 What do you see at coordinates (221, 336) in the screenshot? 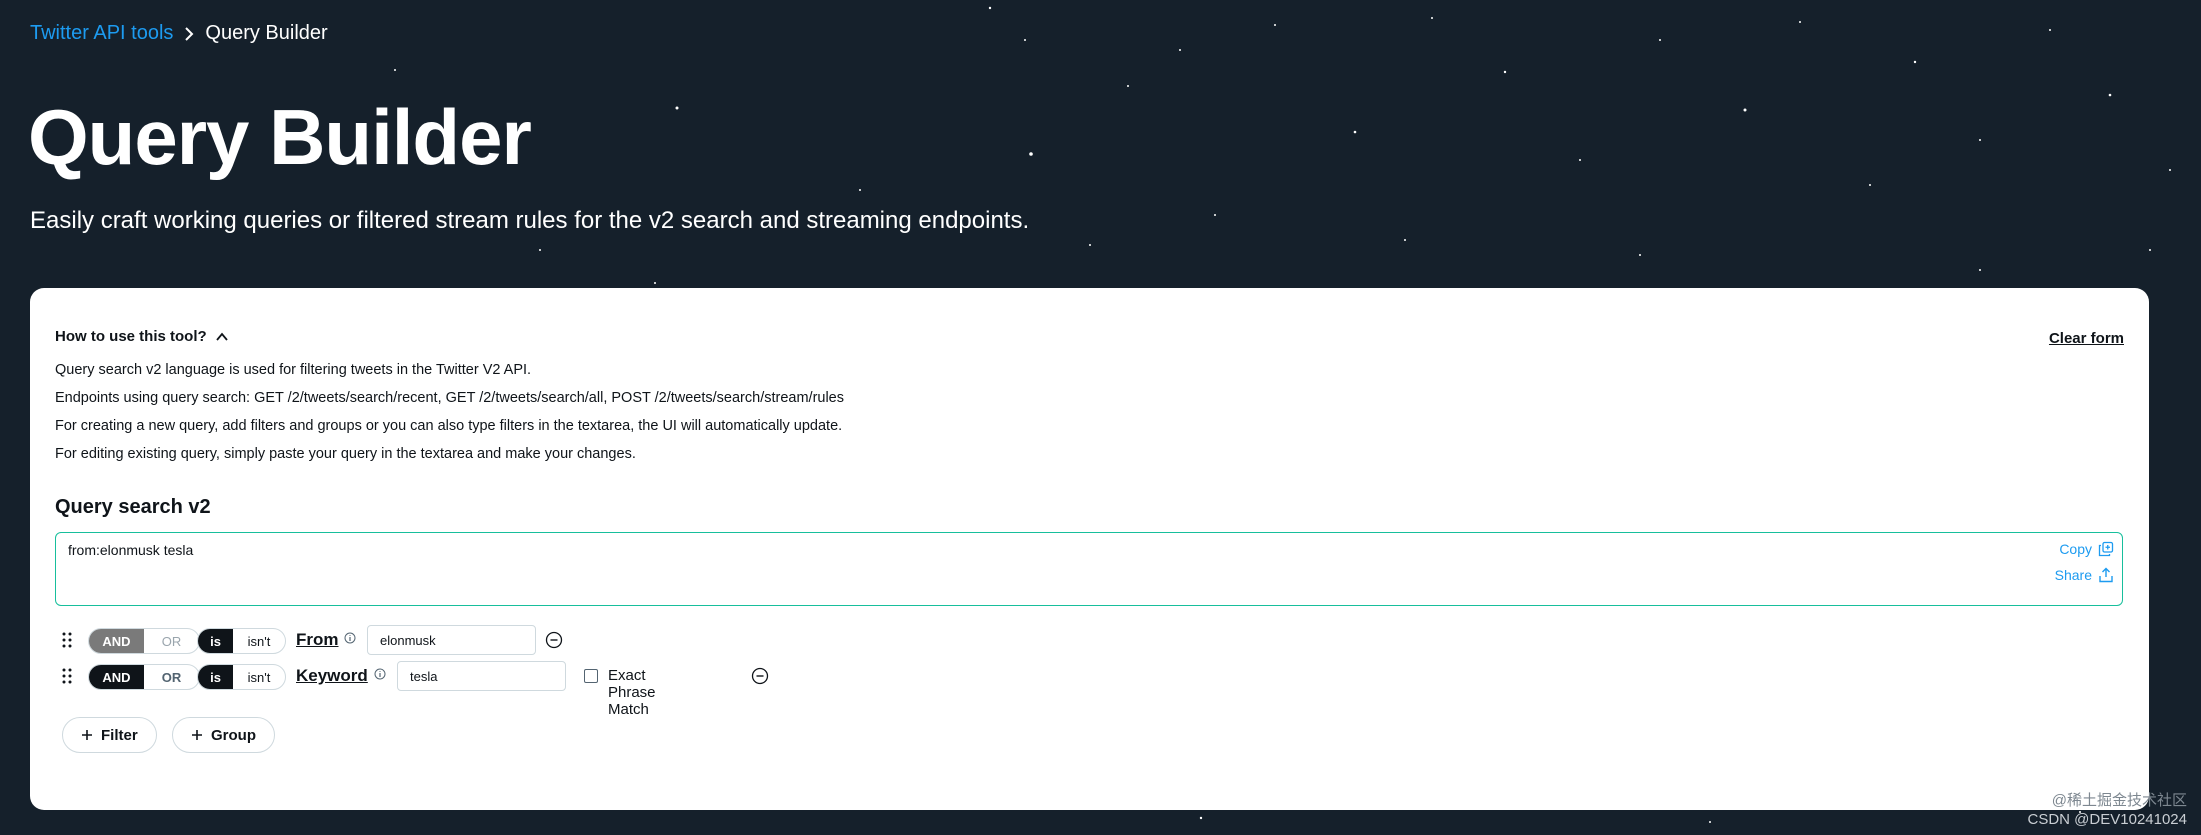
I see `chevron-up-icon` at bounding box center [221, 336].